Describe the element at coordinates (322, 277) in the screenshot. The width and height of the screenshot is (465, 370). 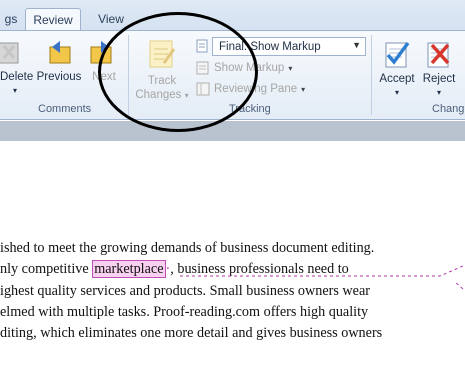
I see `comment-balloon-connector` at that location.